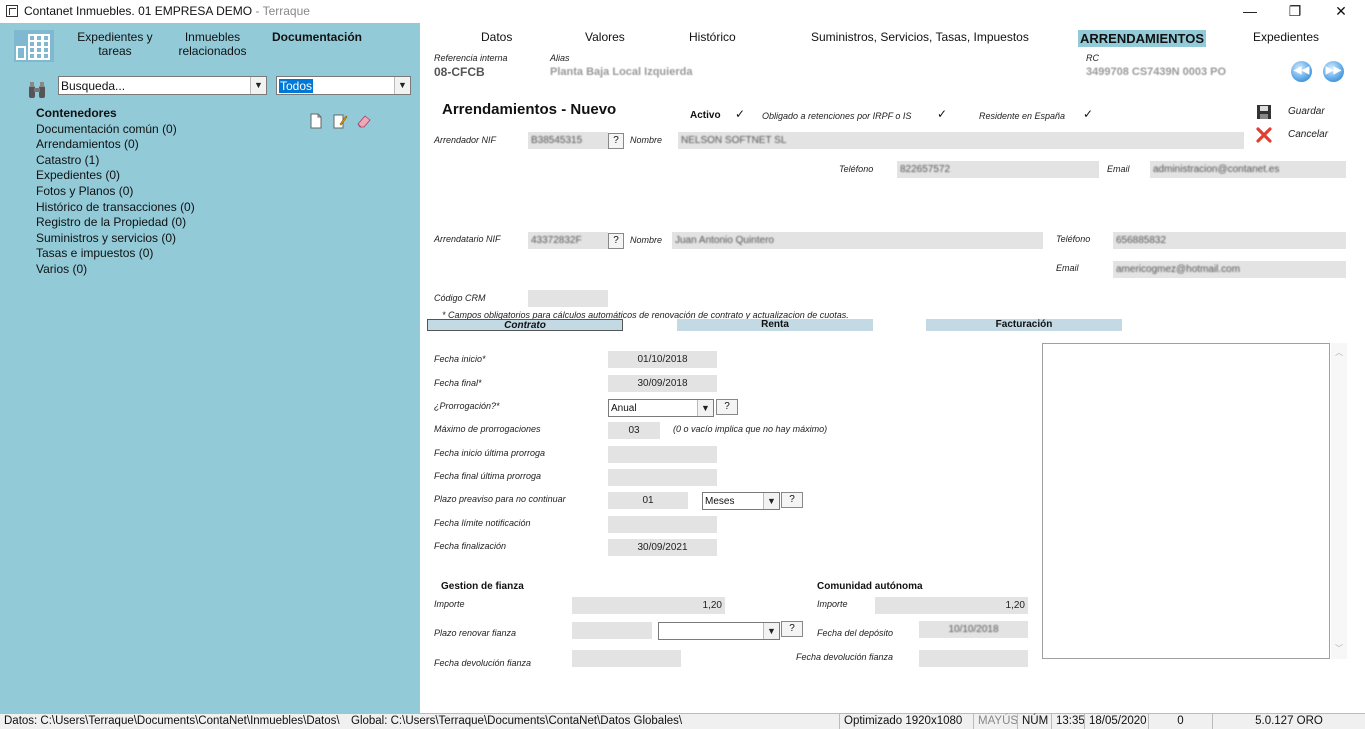 The width and height of the screenshot is (1365, 729). What do you see at coordinates (212, 44) in the screenshot?
I see `nav-inmuebles-relacionados: Inmuebles relacionados` at bounding box center [212, 44].